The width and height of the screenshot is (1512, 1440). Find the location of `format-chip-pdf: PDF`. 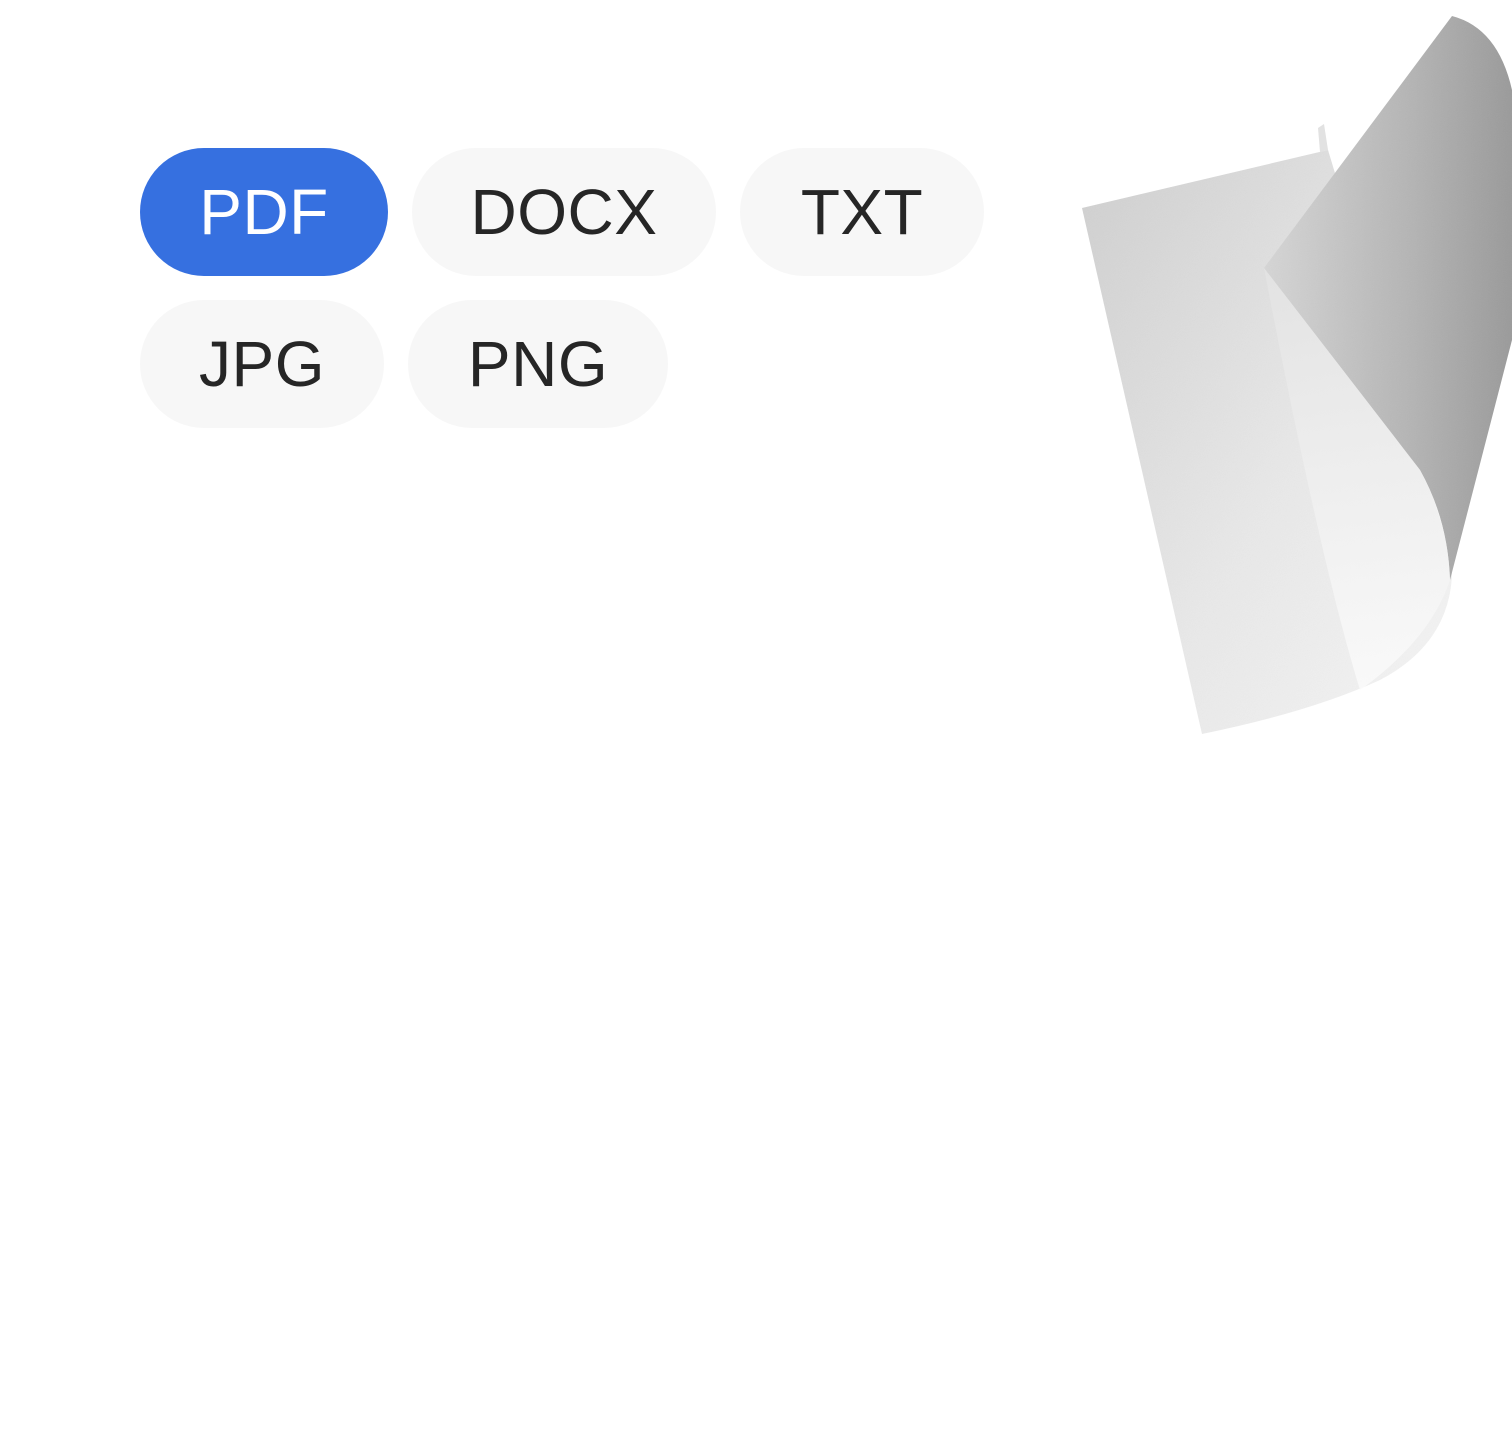

format-chip-pdf: PDF is located at coordinates (264, 212).